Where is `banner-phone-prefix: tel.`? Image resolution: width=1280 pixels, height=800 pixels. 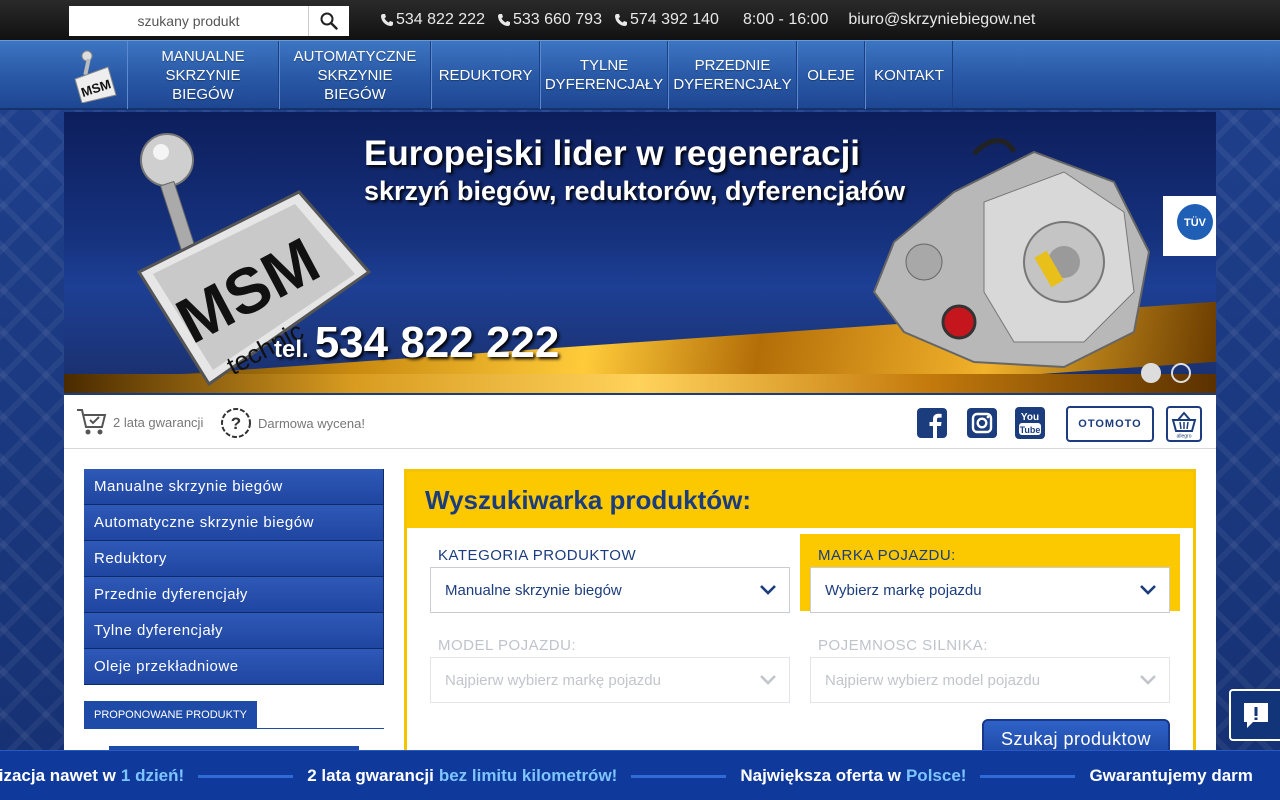 banner-phone-prefix: tel. is located at coordinates (291, 349).